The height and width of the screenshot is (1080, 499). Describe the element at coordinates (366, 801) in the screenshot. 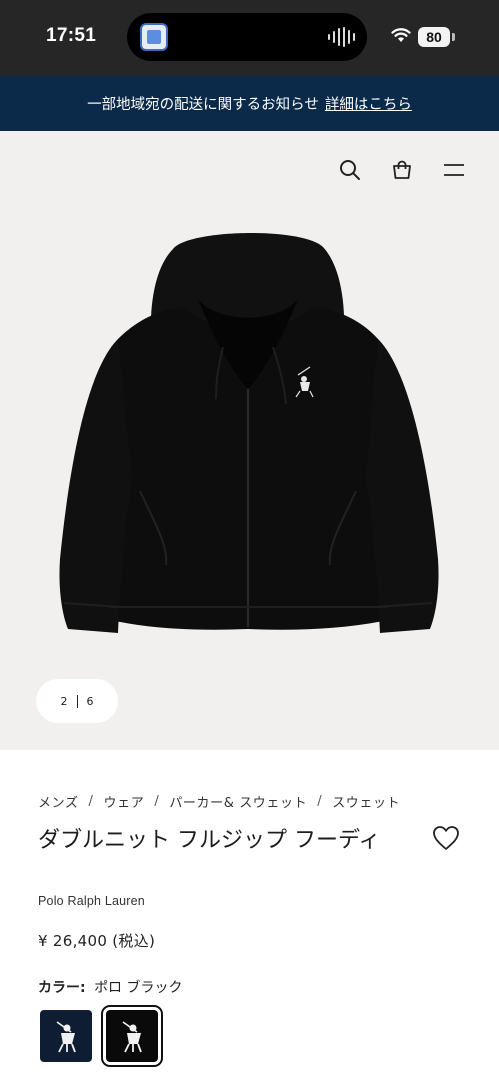

I see `breadcrumb-item: スウェット` at that location.